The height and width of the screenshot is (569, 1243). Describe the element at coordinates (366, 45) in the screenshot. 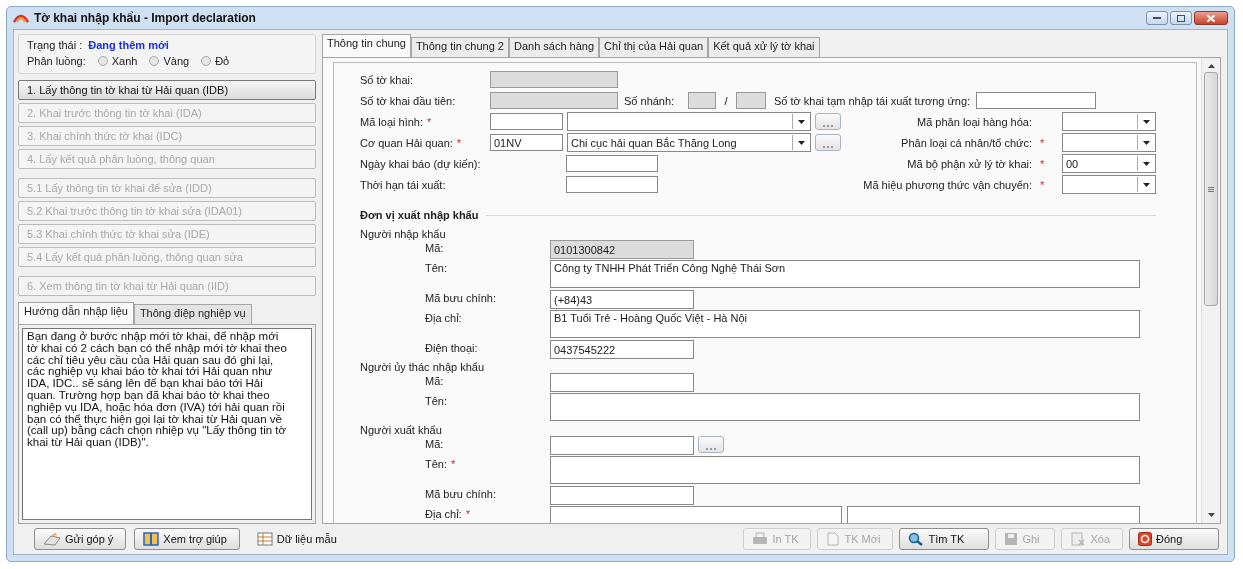

I see `tab: Thông tin chung` at that location.